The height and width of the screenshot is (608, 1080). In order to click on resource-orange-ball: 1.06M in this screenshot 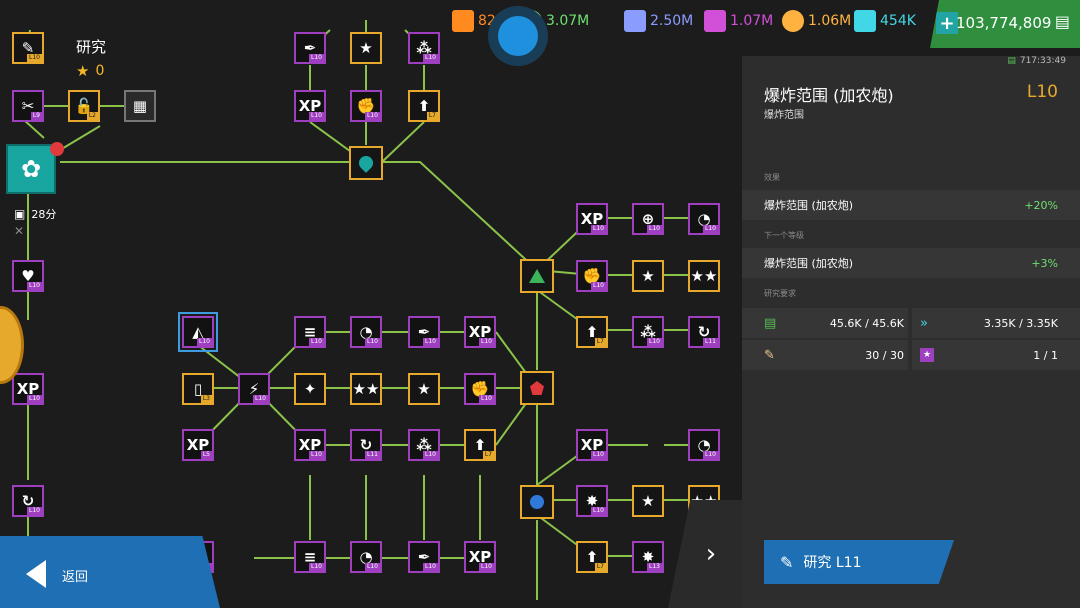, I will do `click(816, 21)`.